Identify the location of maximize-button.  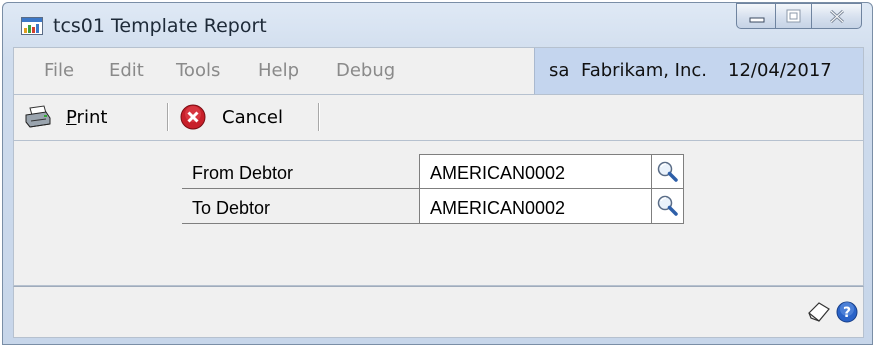
(794, 16).